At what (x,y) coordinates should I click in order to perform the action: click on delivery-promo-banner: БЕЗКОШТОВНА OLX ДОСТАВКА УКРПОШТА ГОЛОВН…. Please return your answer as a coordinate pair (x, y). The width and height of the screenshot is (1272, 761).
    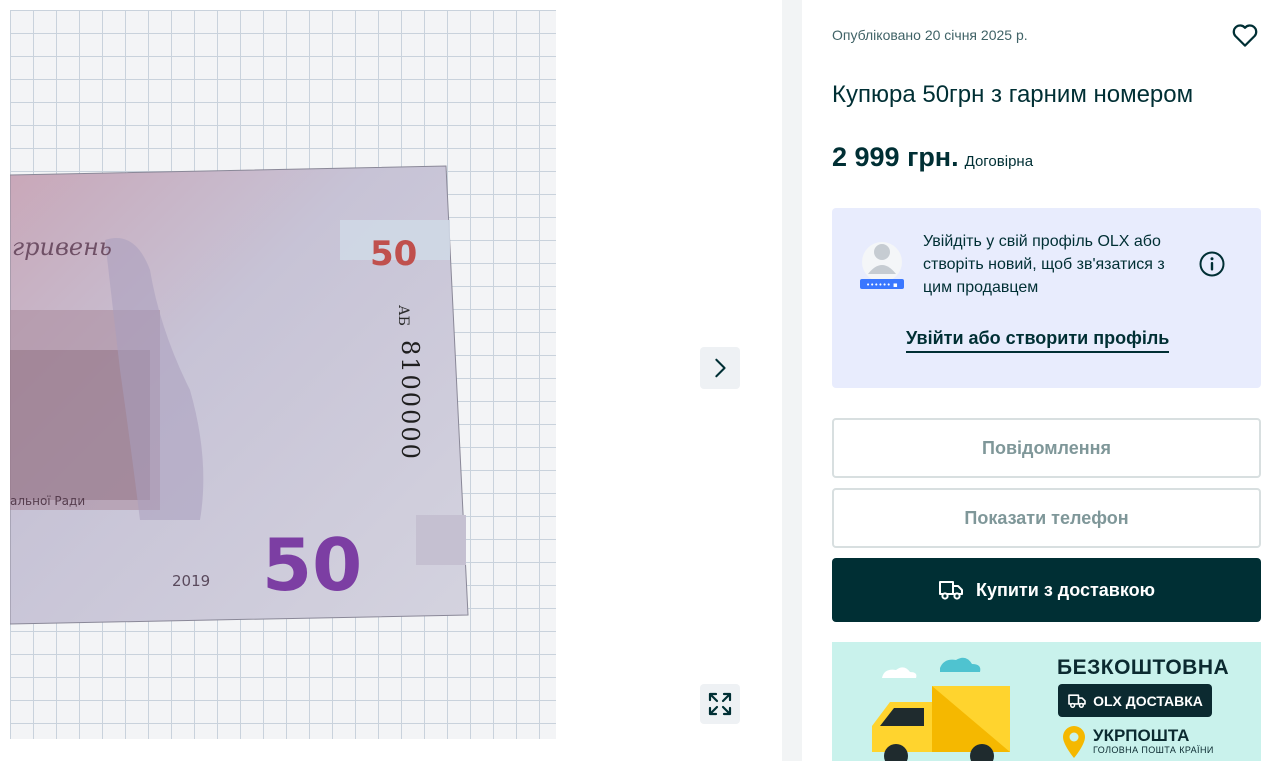
    Looking at the image, I should click on (1046, 701).